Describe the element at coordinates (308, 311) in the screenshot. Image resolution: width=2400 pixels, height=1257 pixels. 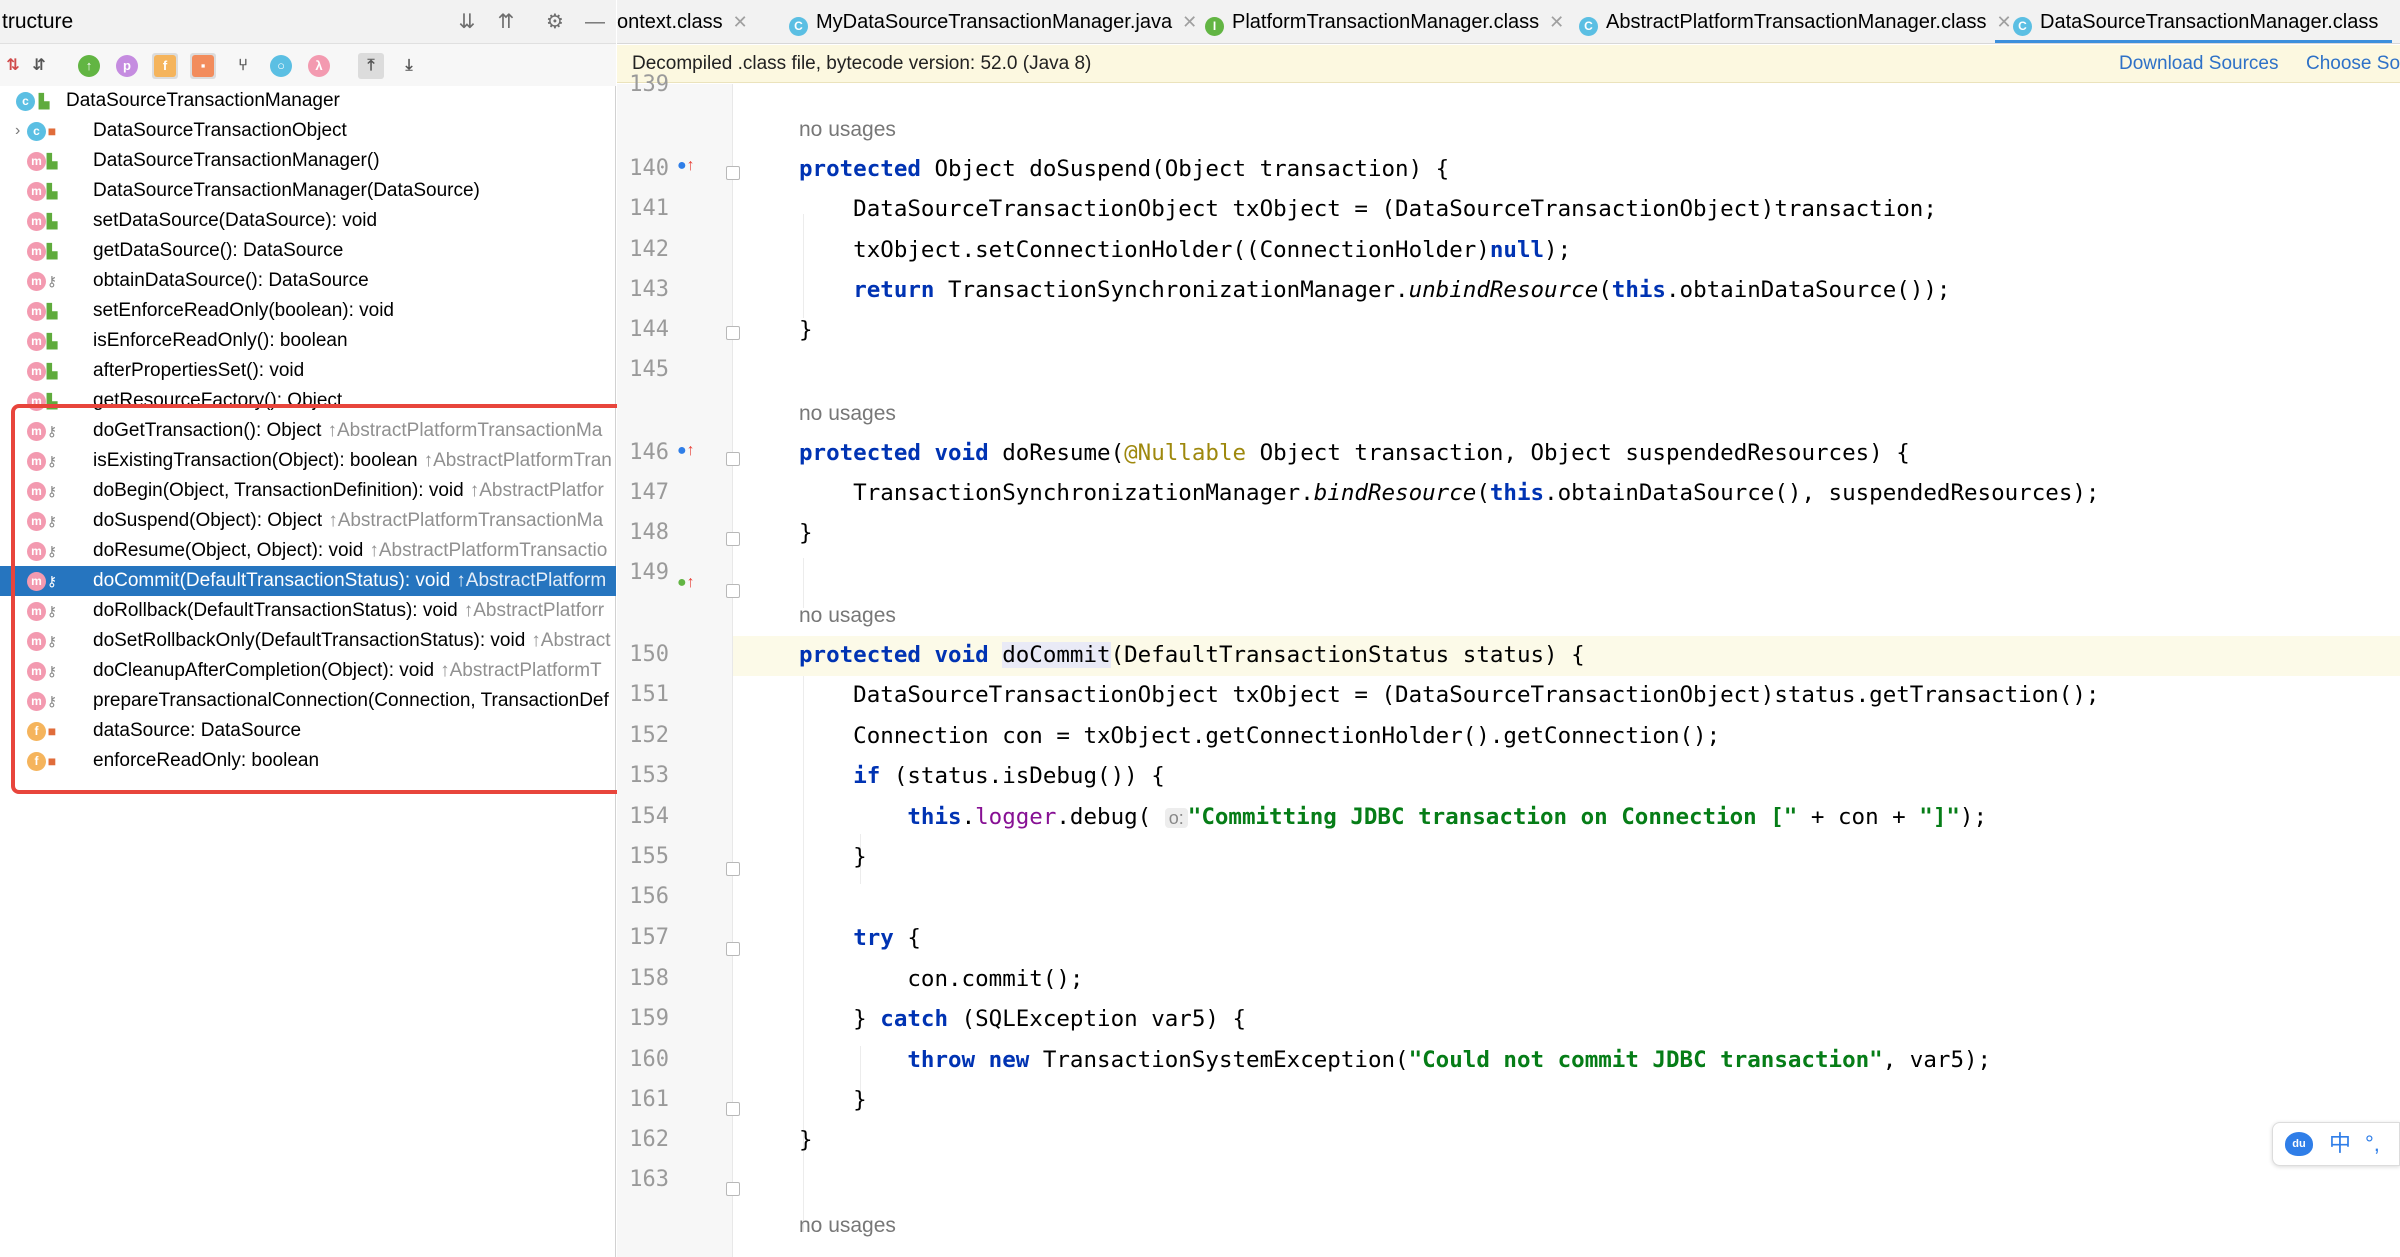
I see `tree-item: m ▙ setEnforceReadOnly(boolean): void` at that location.